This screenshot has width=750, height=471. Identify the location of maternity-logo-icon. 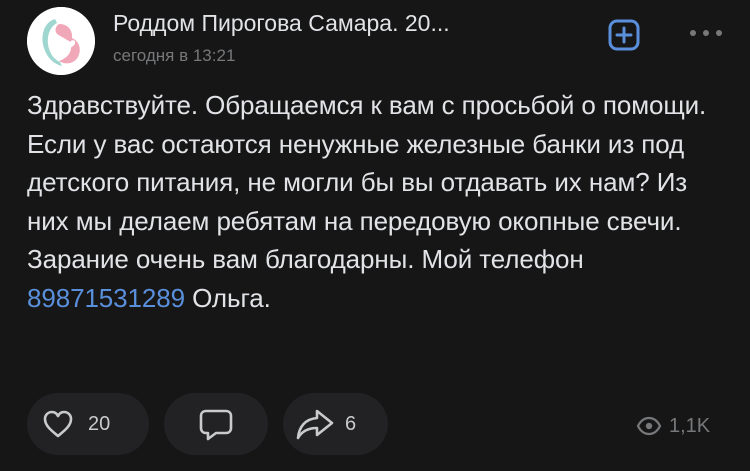
(61, 41).